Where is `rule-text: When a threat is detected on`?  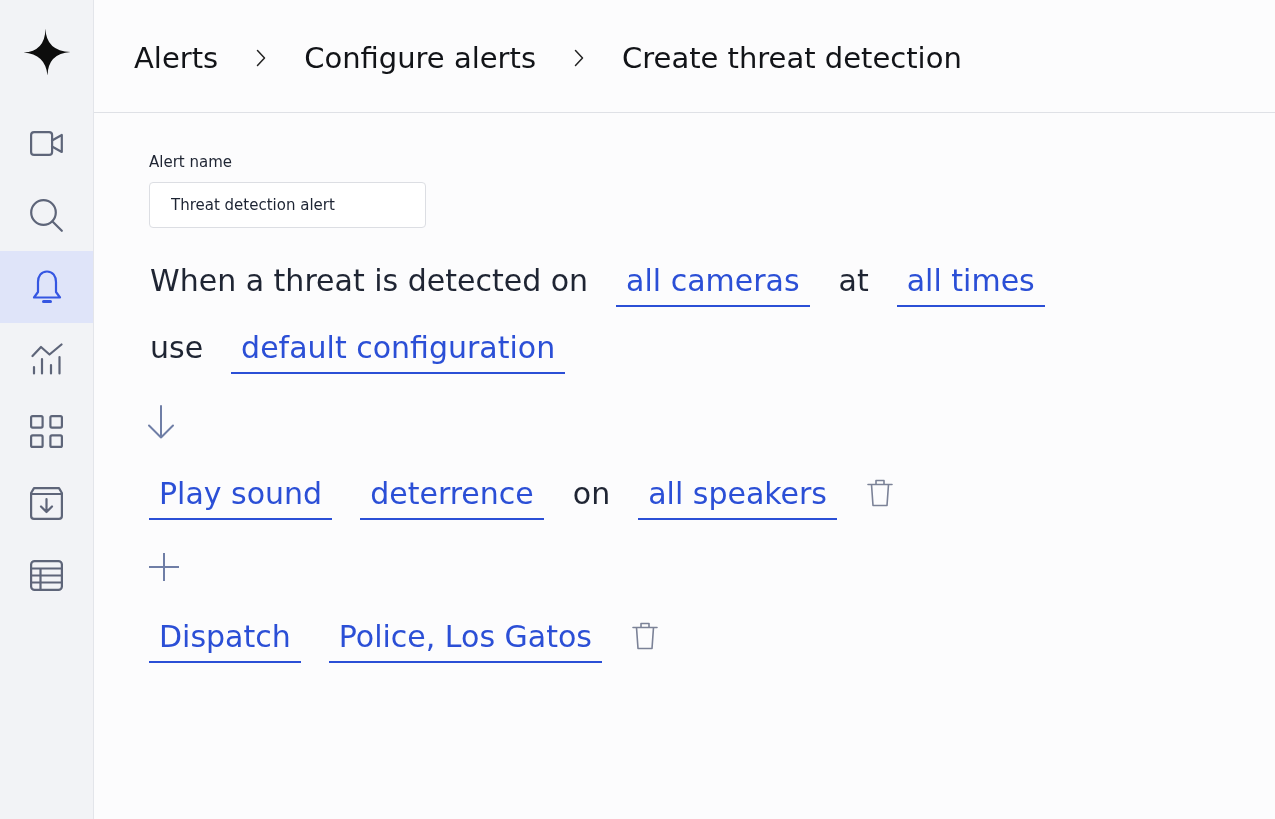
rule-text: When a threat is detected on is located at coordinates (369, 281).